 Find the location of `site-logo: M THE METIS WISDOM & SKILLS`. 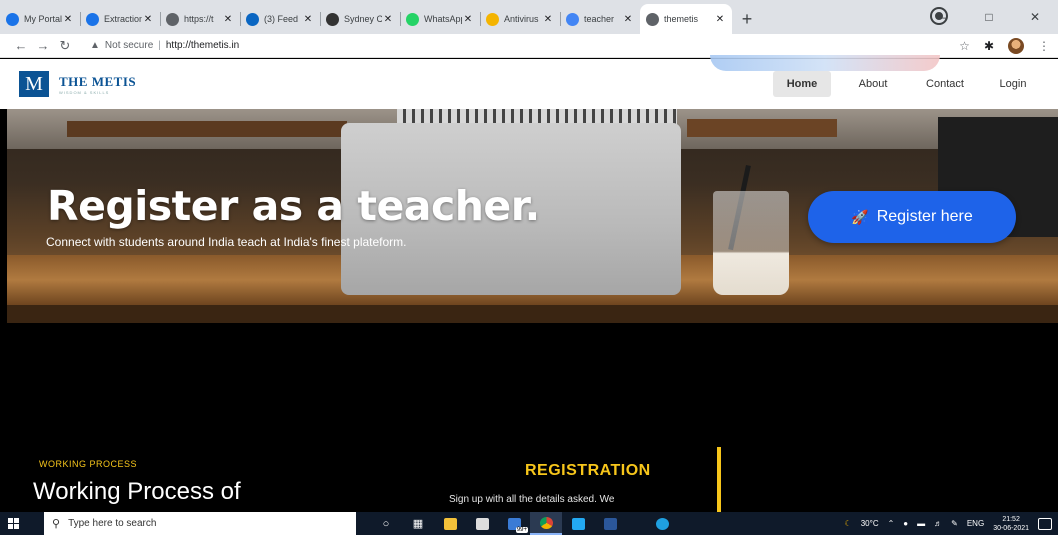

site-logo: M THE METIS WISDOM & SKILLS is located at coordinates (77, 84).